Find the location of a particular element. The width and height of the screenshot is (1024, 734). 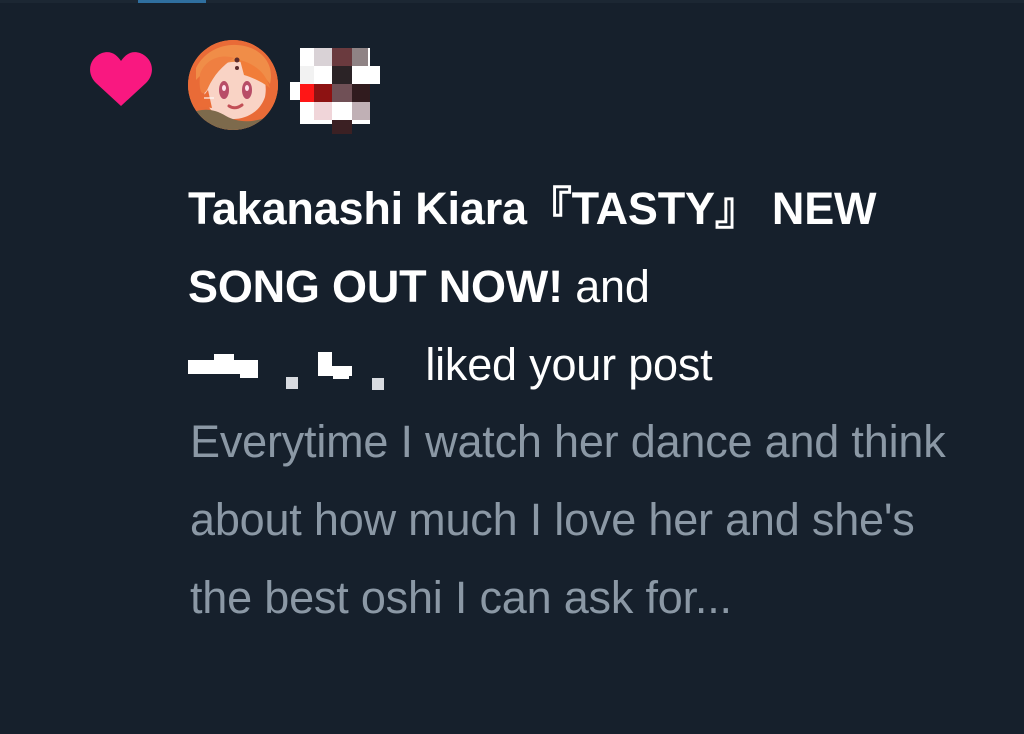

redacted-name is located at coordinates (300, 371).